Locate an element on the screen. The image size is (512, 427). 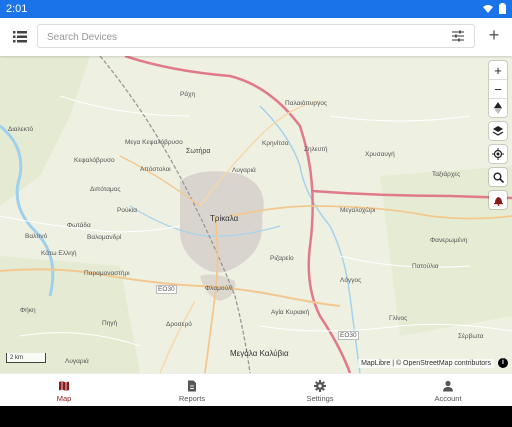
attribution-text: MapLibre | © OpenStreetMap contributors is located at coordinates (426, 363).